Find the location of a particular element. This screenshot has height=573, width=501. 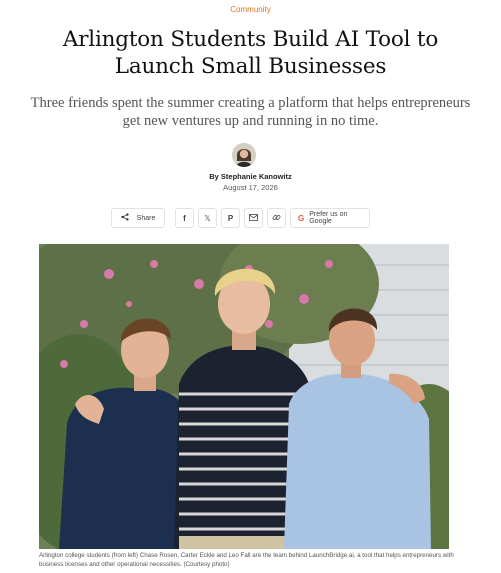

email-button is located at coordinates (253, 218).